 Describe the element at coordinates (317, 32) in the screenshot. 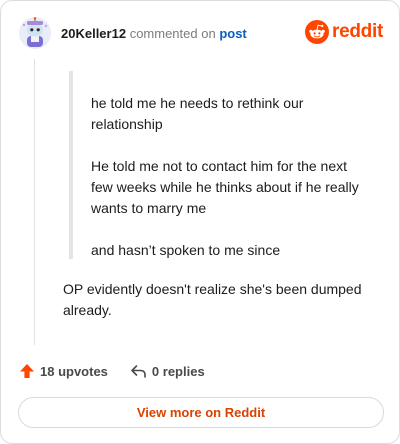

I see `reddit-logo-icon` at that location.